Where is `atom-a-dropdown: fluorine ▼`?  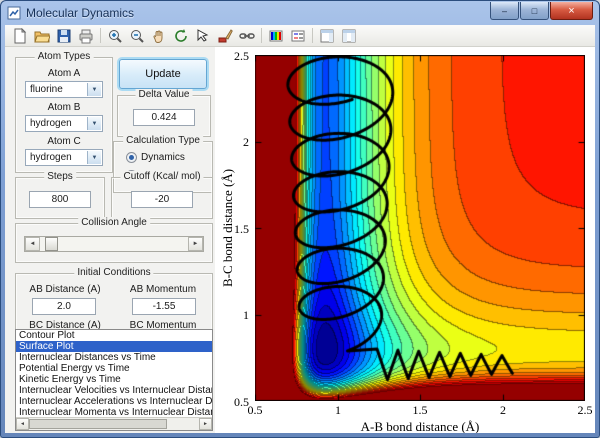
atom-a-dropdown: fluorine ▼ is located at coordinates (64, 89).